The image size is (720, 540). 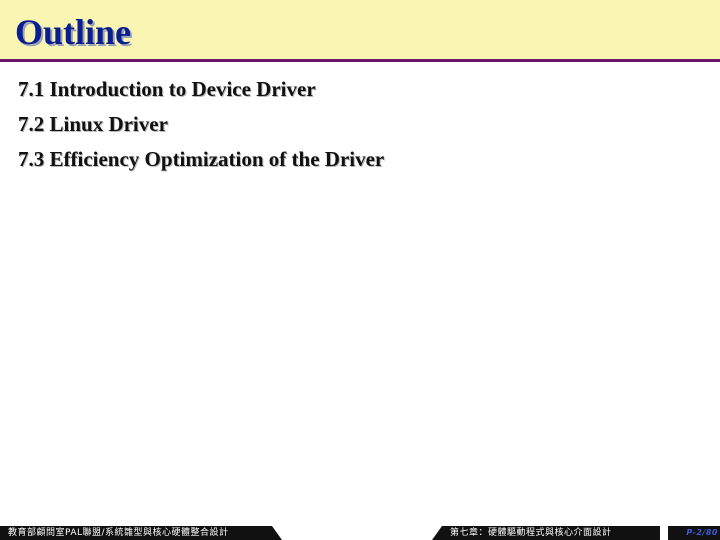 I want to click on page-number-text: P-2/80, so click(x=702, y=532).